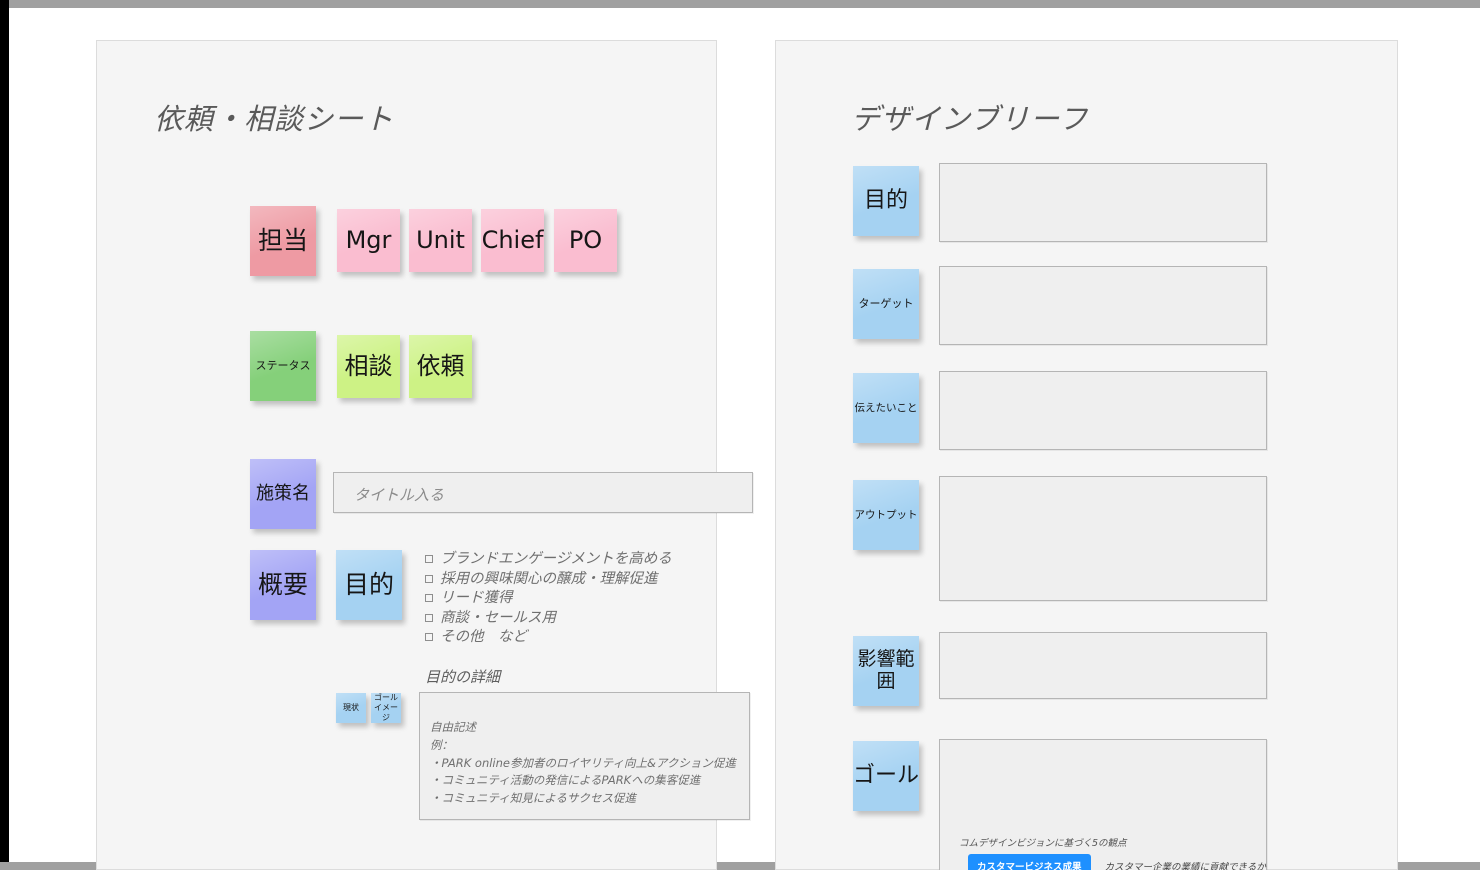 The image size is (1480, 870). I want to click on page-title-left: 依頼・相談シート, so click(274, 119).